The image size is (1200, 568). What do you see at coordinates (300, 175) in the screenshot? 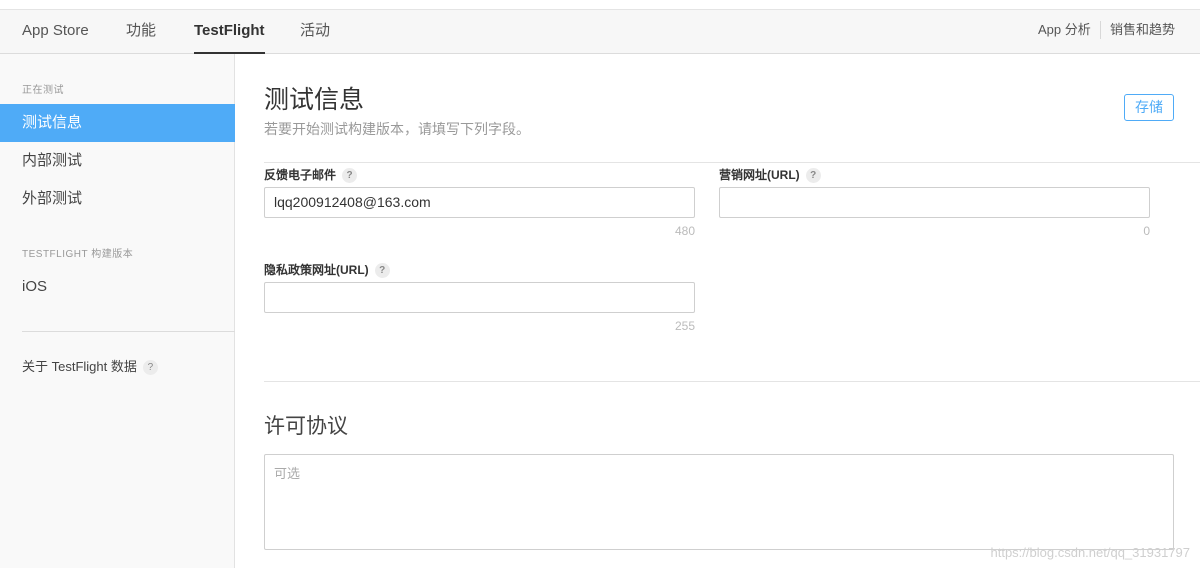
I see `feedback-email-label: 反馈电子邮件` at bounding box center [300, 175].